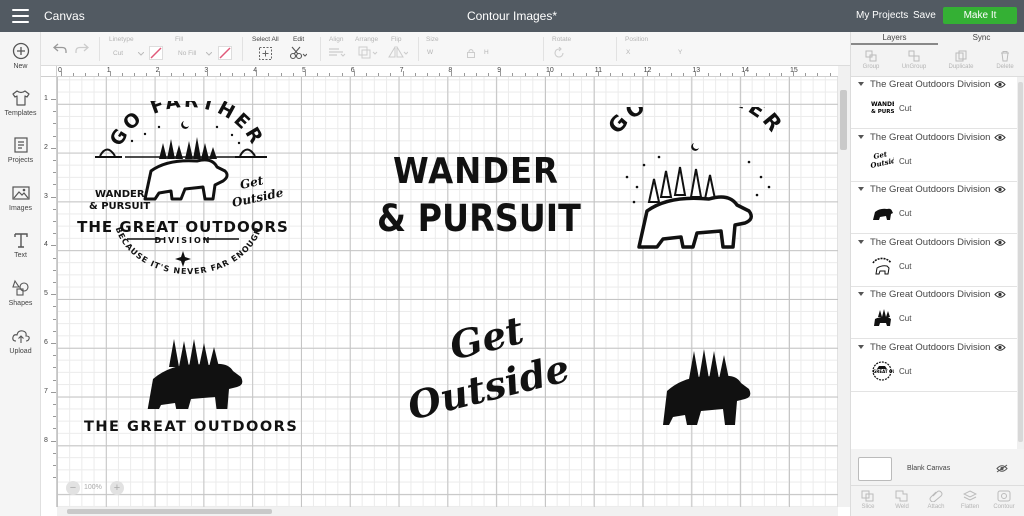 This screenshot has height=516, width=1024. What do you see at coordinates (871, 60) in the screenshot?
I see `group-button: Group` at bounding box center [871, 60].